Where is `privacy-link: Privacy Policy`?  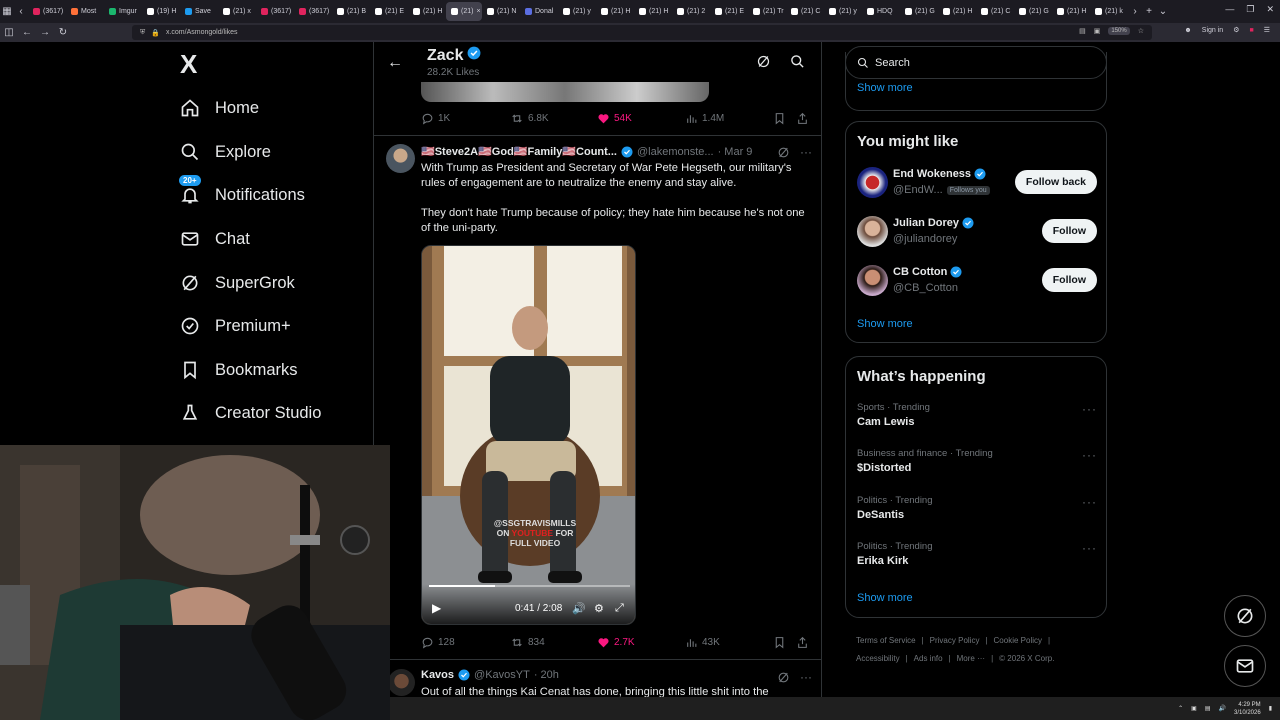
privacy-link: Privacy Policy is located at coordinates (955, 640).